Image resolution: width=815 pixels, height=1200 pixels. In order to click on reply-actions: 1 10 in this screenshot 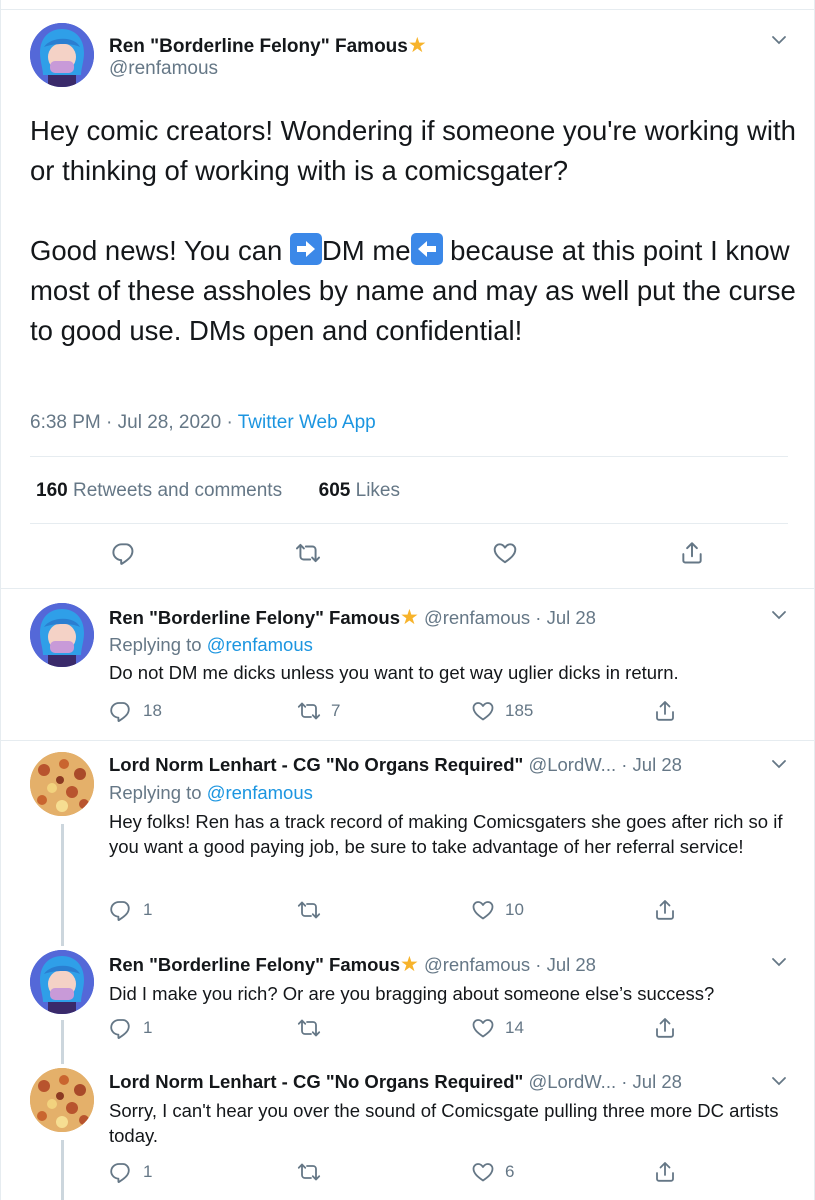, I will do `click(399, 911)`.